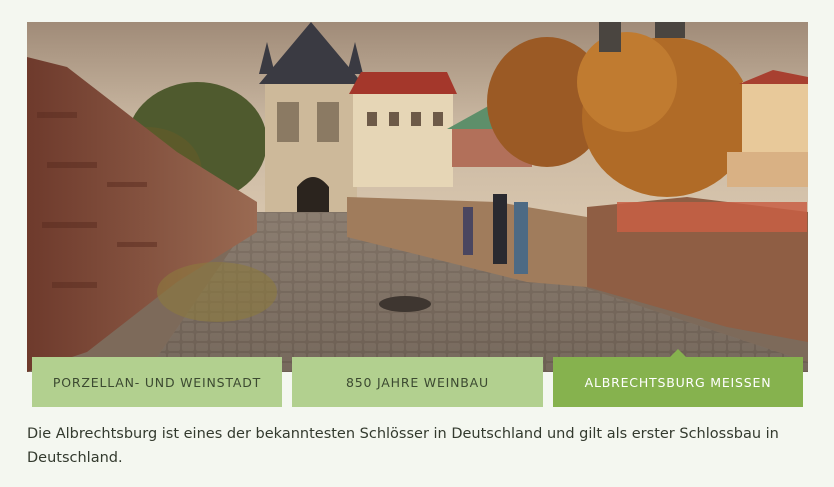 The image size is (834, 487). I want to click on tab-albrechtsburg-meissen: ALBRECHTSBURG MEISSEN, so click(678, 378).